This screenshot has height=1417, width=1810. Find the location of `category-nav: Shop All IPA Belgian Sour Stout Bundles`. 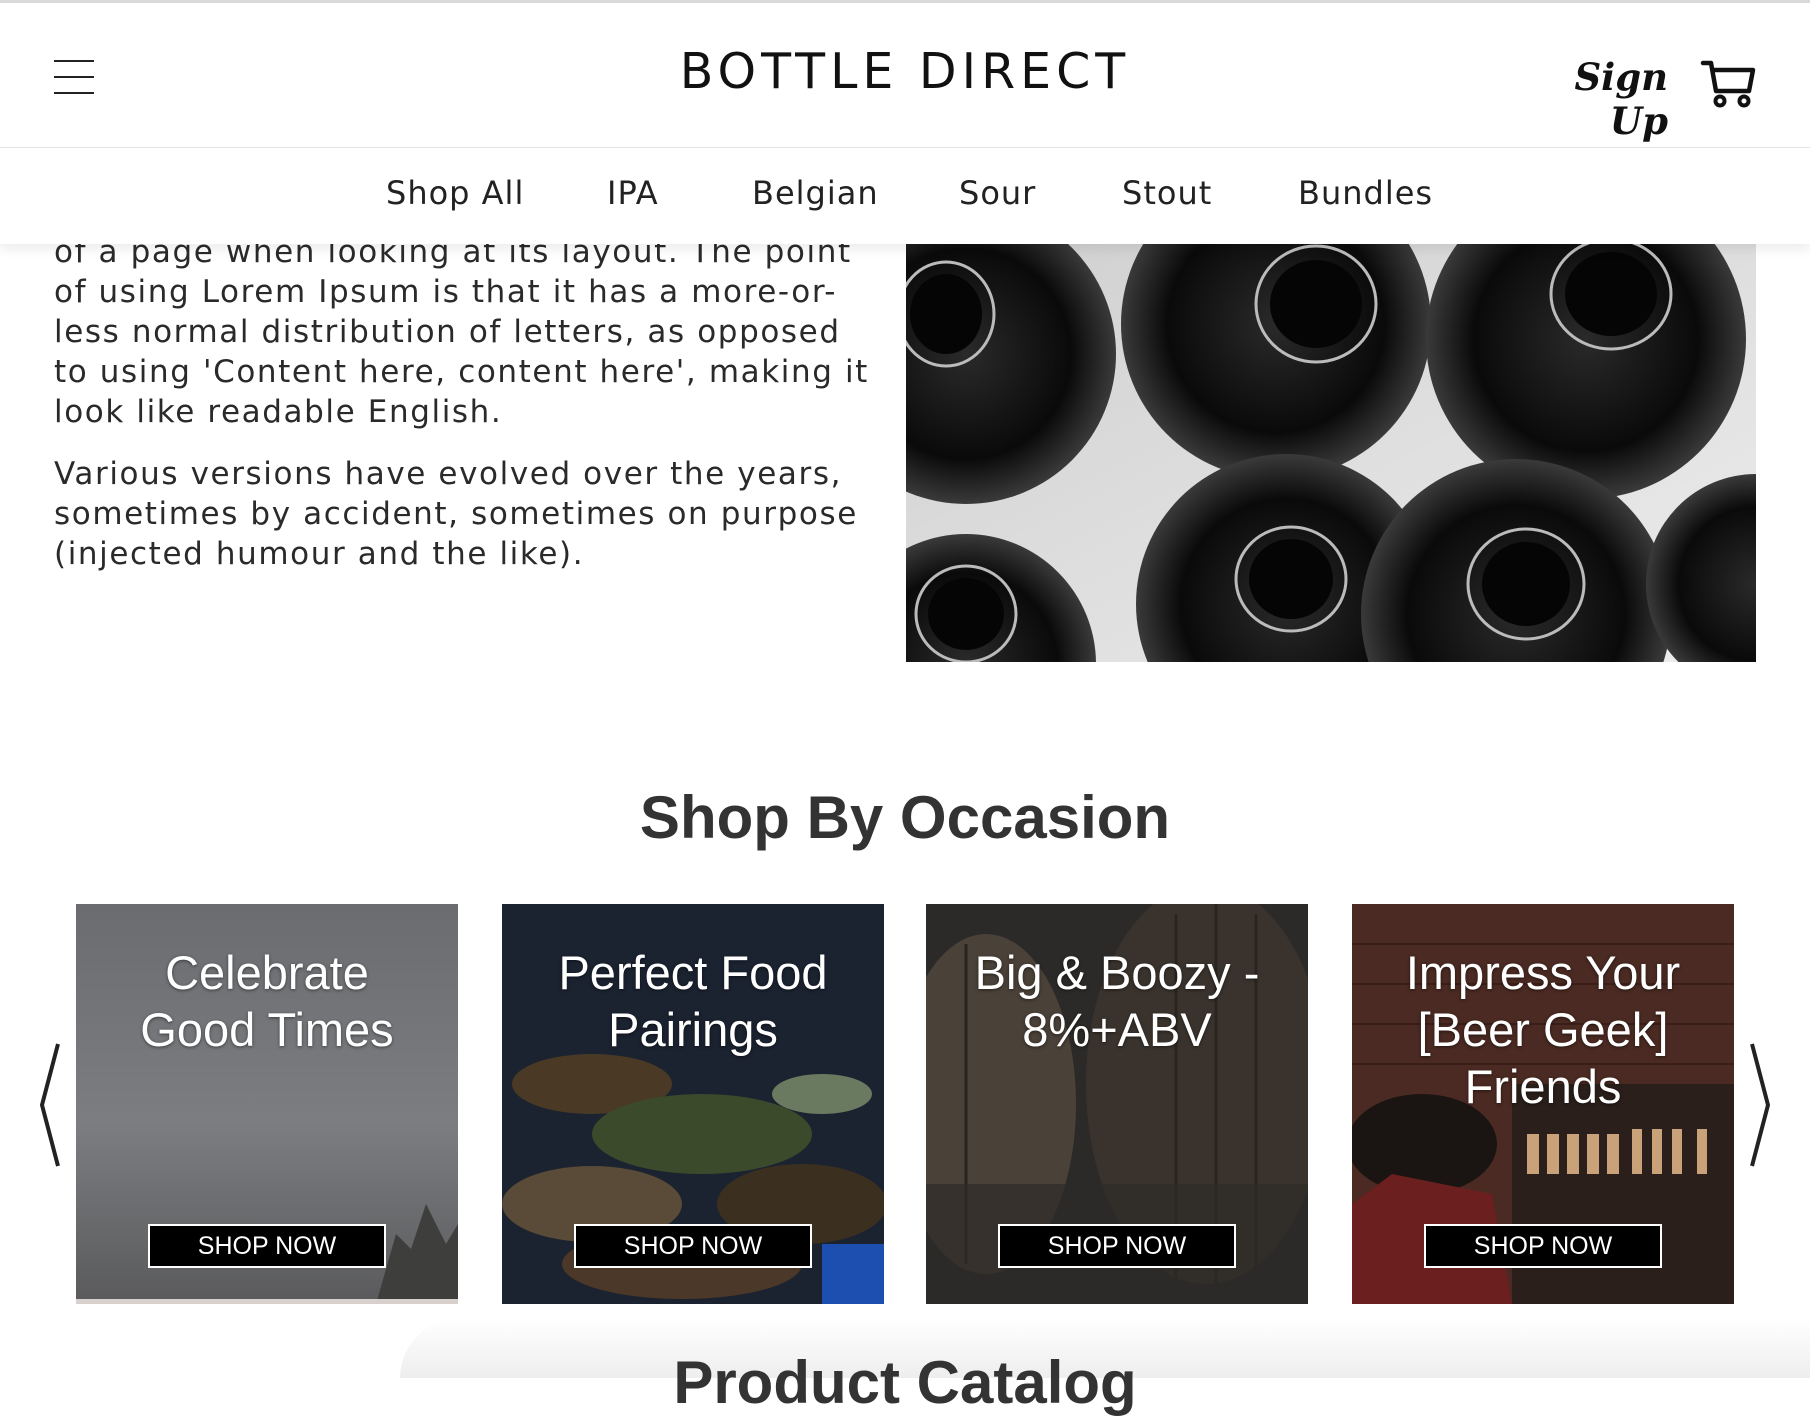

category-nav: Shop All IPA Belgian Sour Stout Bundles is located at coordinates (905, 196).